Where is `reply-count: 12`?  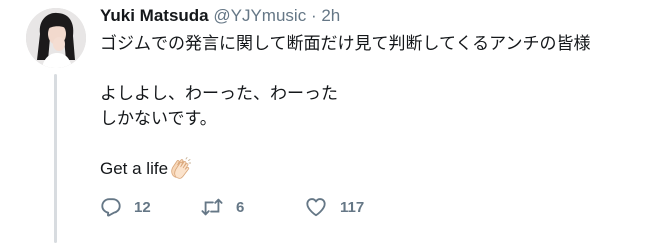
reply-count: 12 is located at coordinates (142, 207).